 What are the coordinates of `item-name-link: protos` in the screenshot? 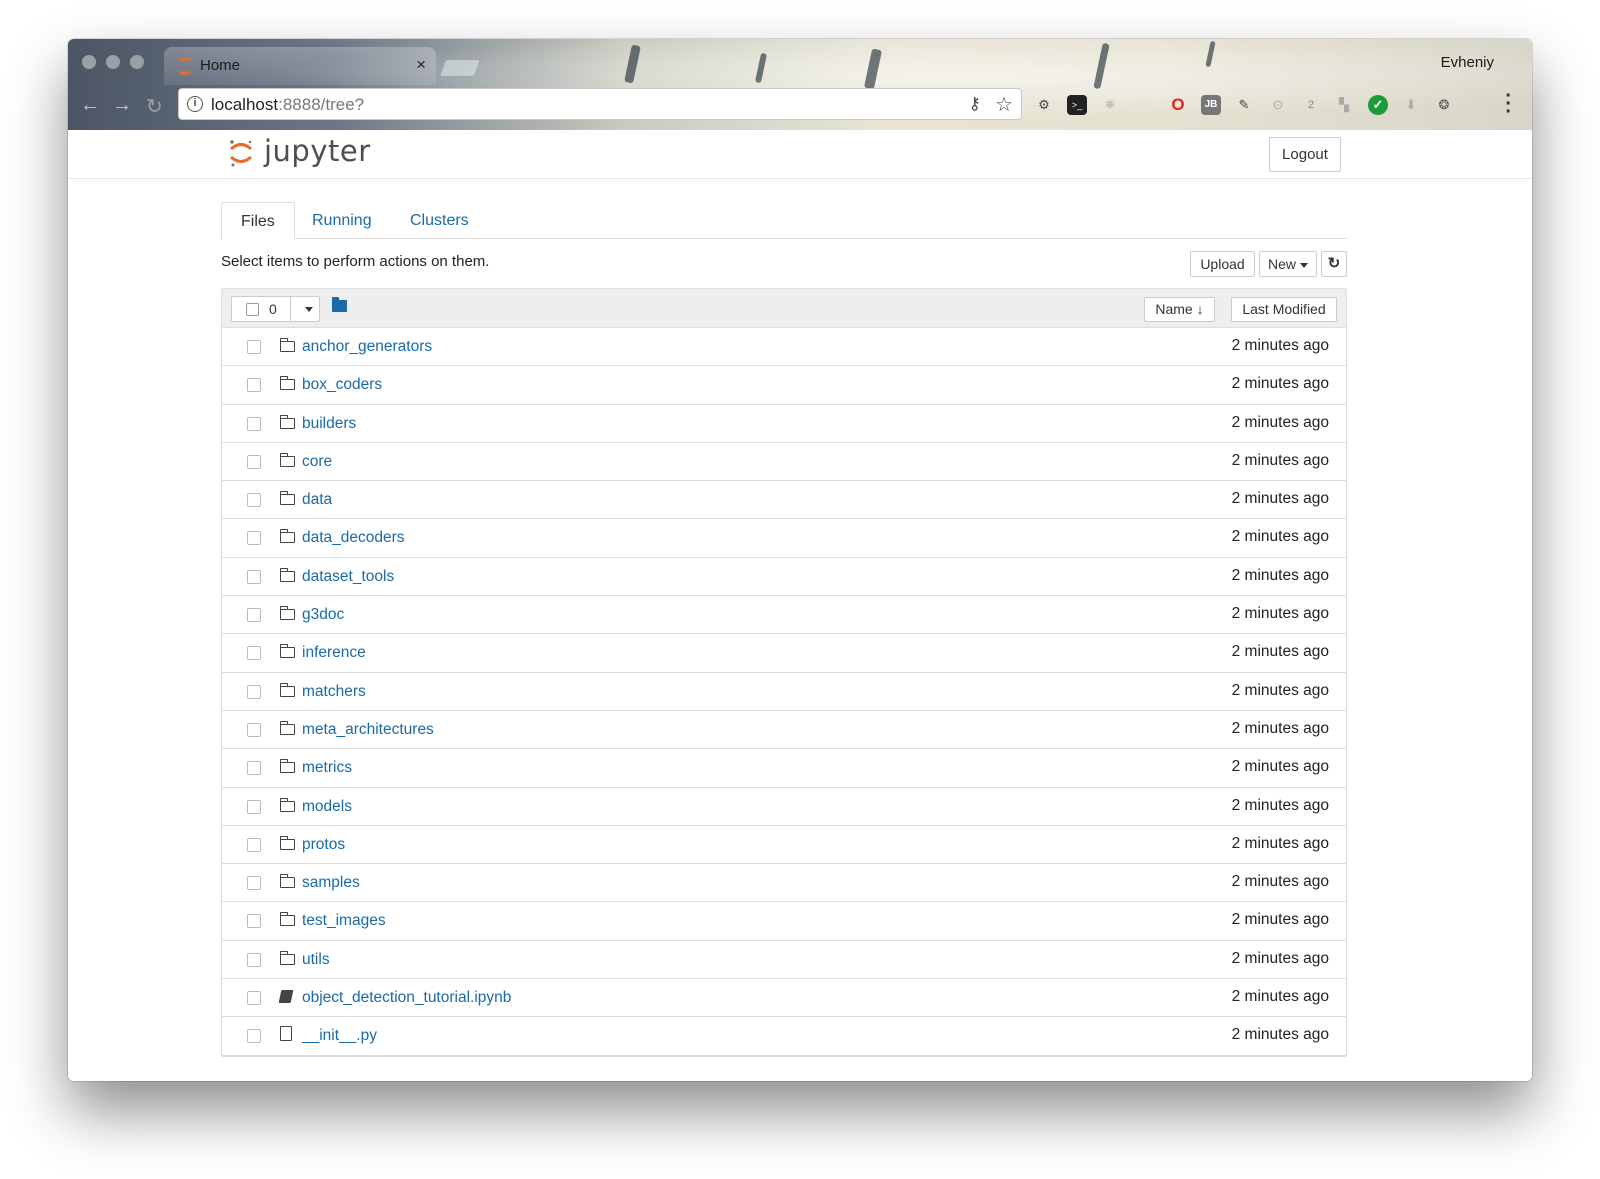 It's located at (323, 845).